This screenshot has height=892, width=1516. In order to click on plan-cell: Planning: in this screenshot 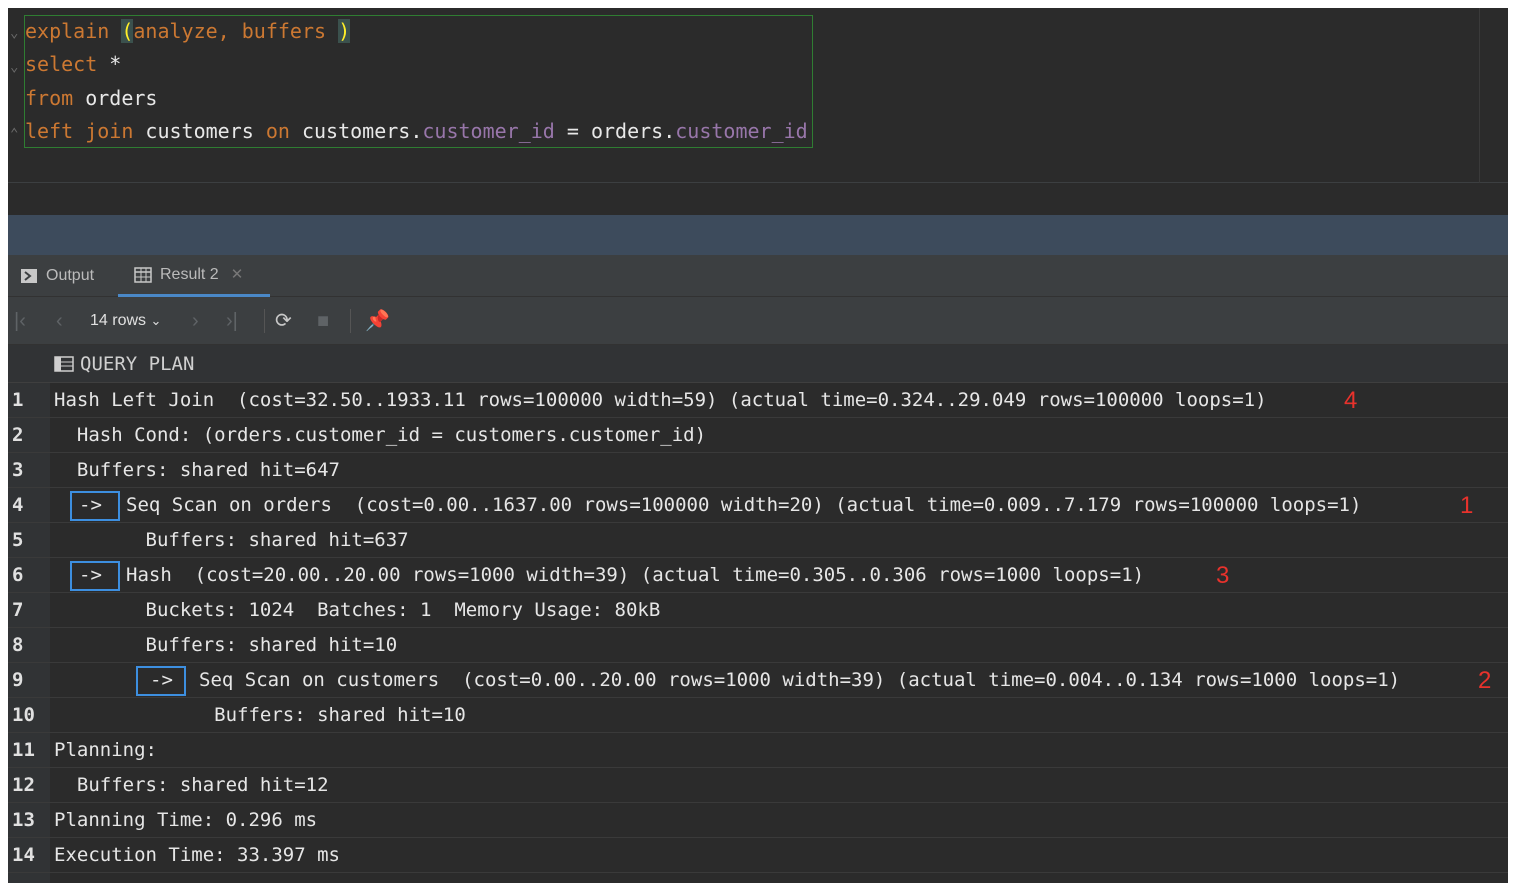, I will do `click(105, 750)`.